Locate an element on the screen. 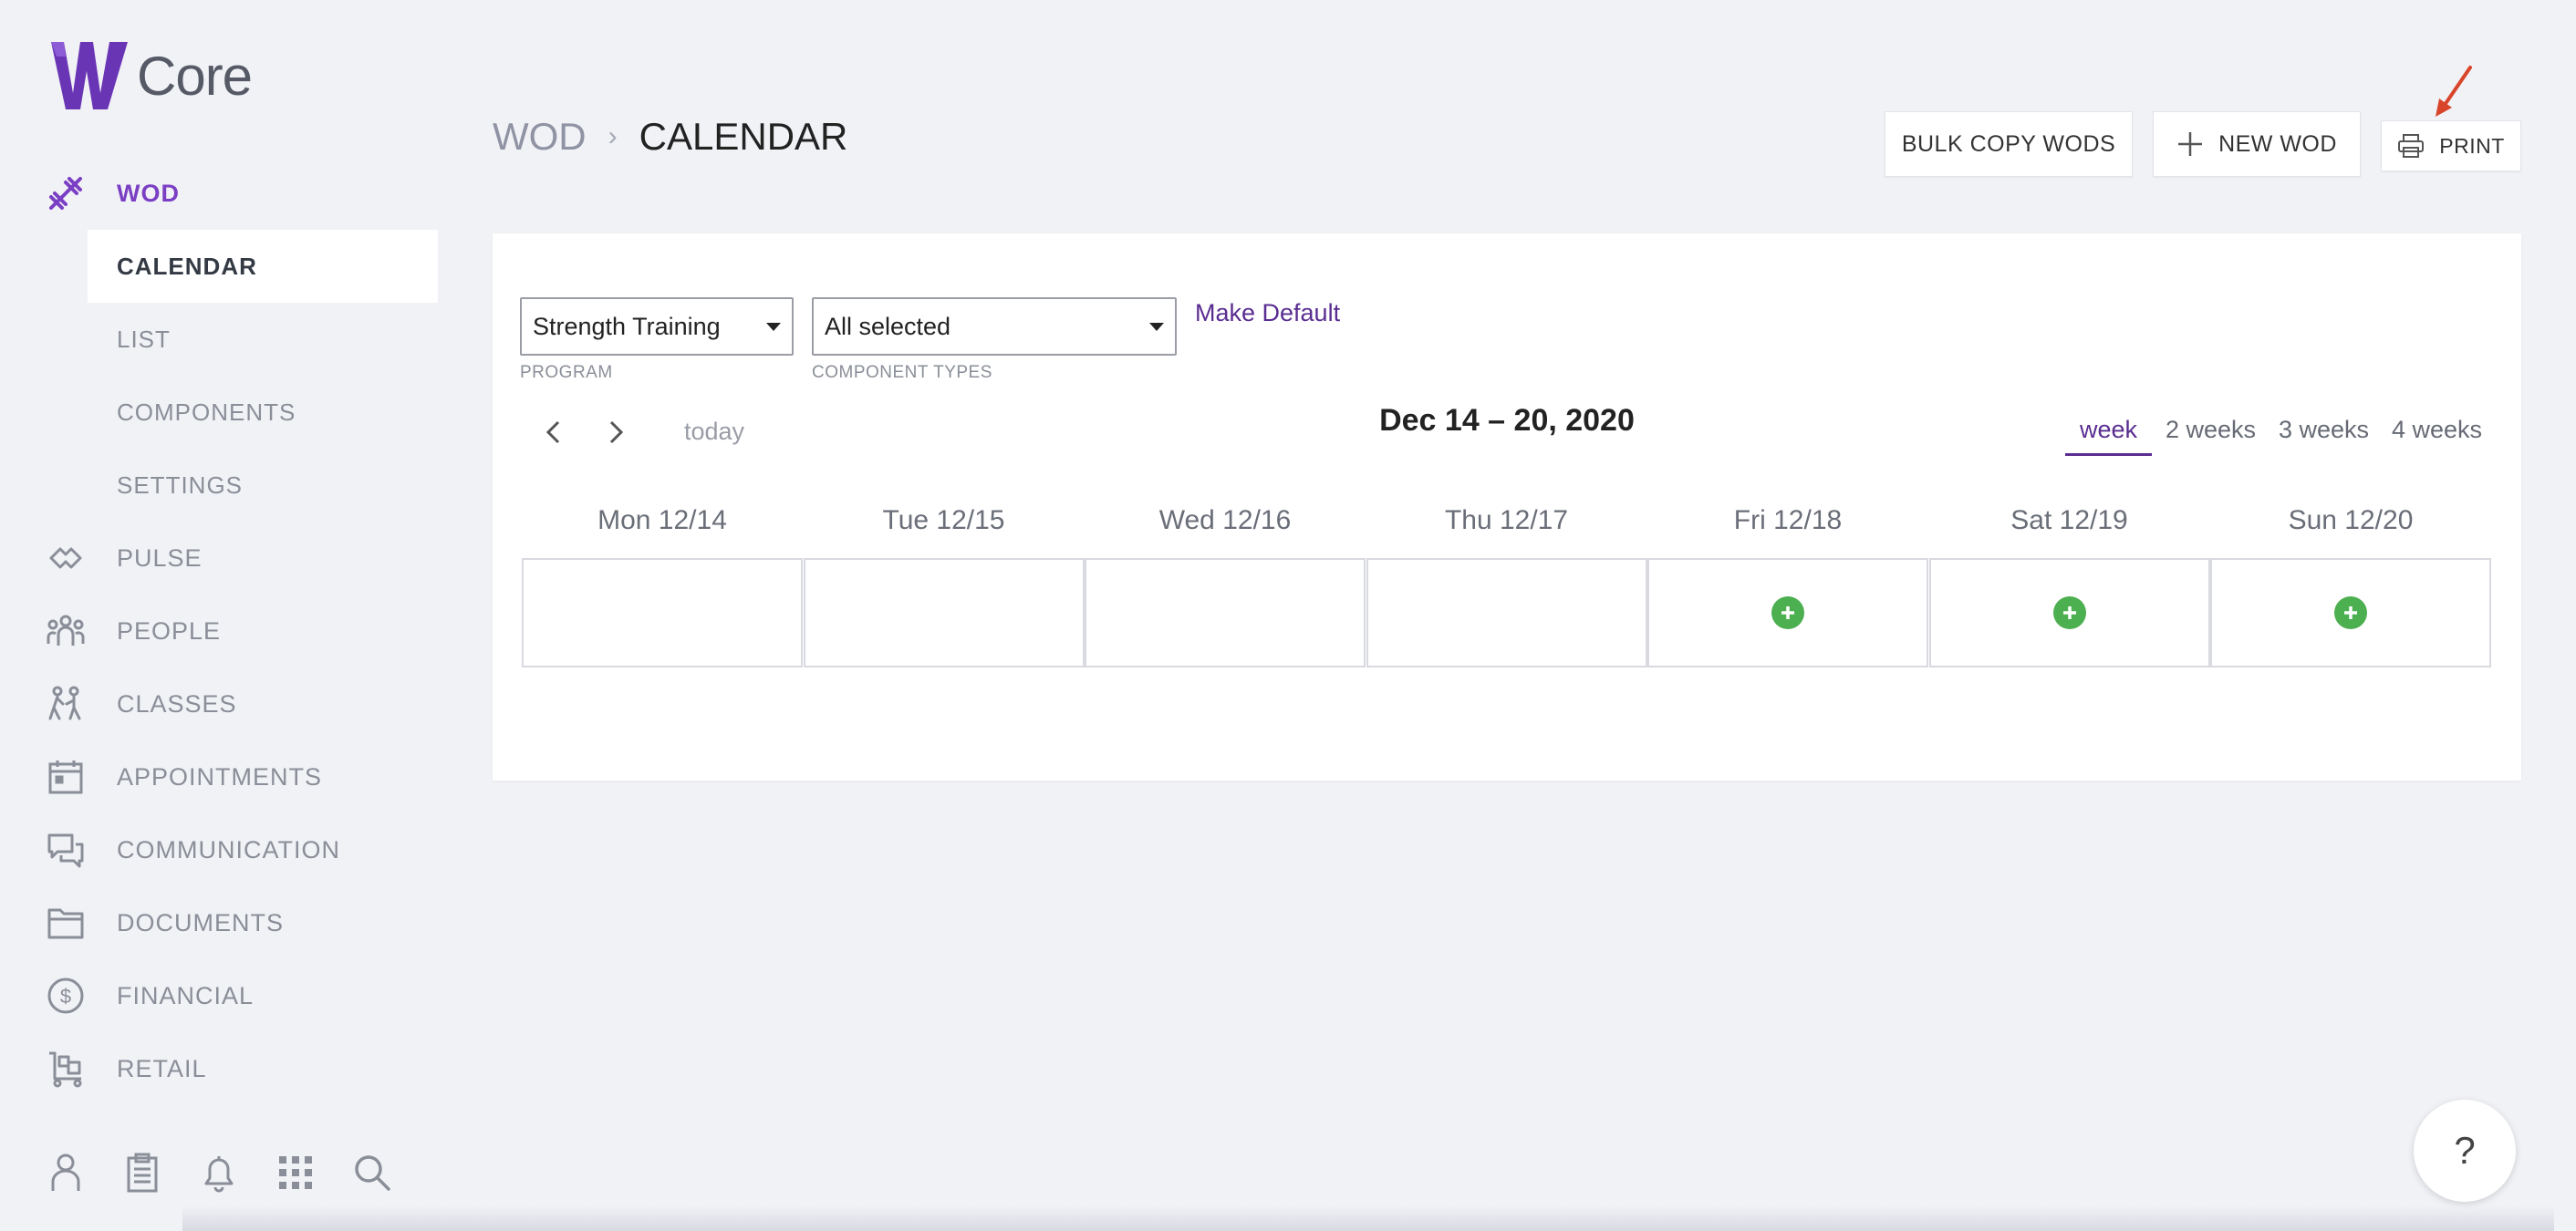 The width and height of the screenshot is (2576, 1231). sidebar-item-appointments: APPOINTMENTS is located at coordinates (219, 776).